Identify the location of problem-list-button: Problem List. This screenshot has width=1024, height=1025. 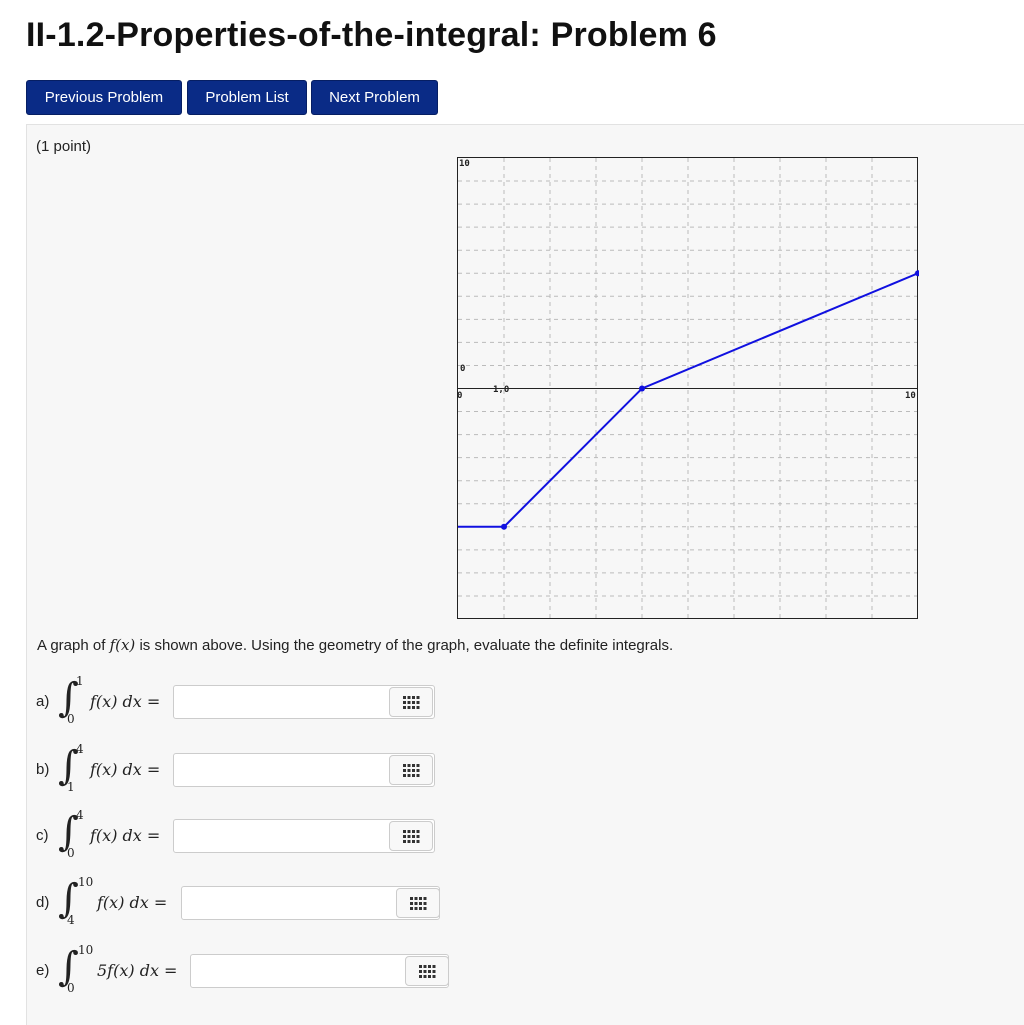
(247, 97).